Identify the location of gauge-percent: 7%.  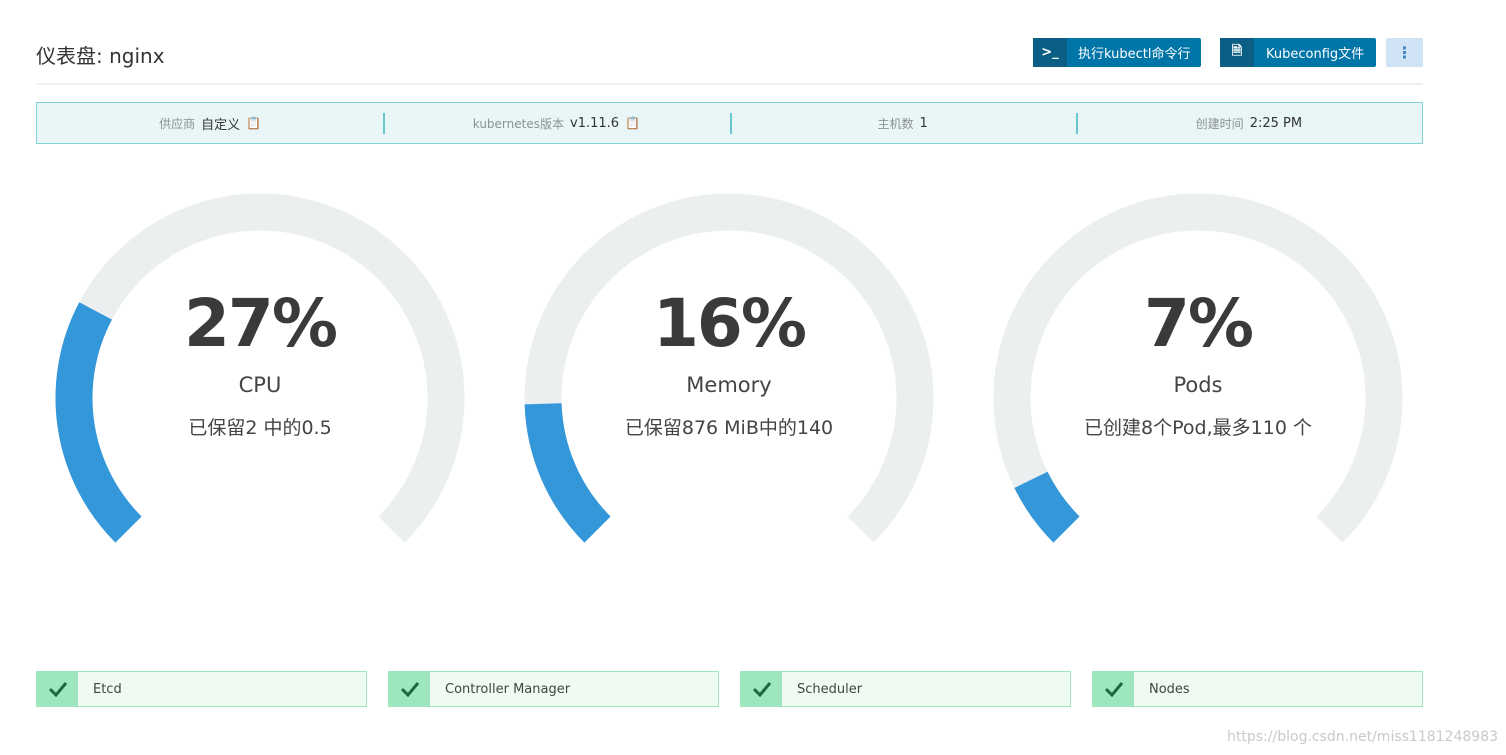
(1198, 323).